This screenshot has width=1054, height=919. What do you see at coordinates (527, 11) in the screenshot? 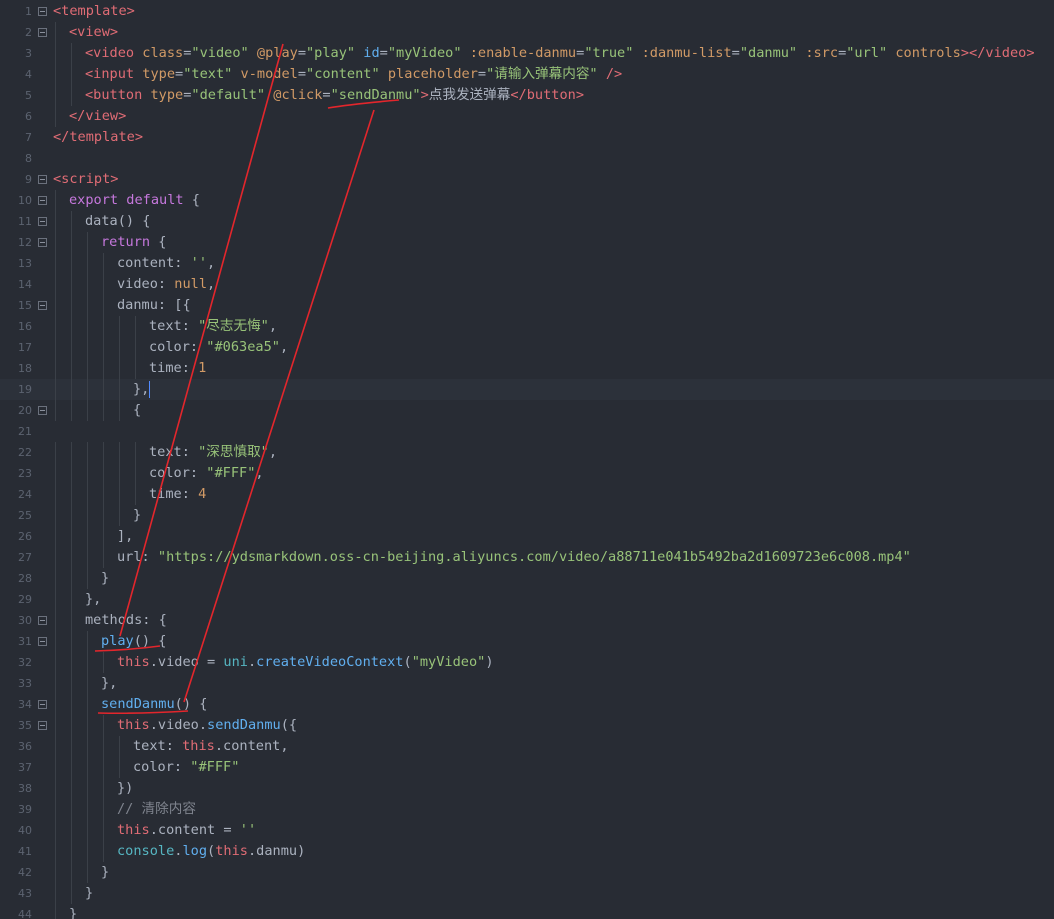
I see `code-line: 1 <template>` at bounding box center [527, 11].